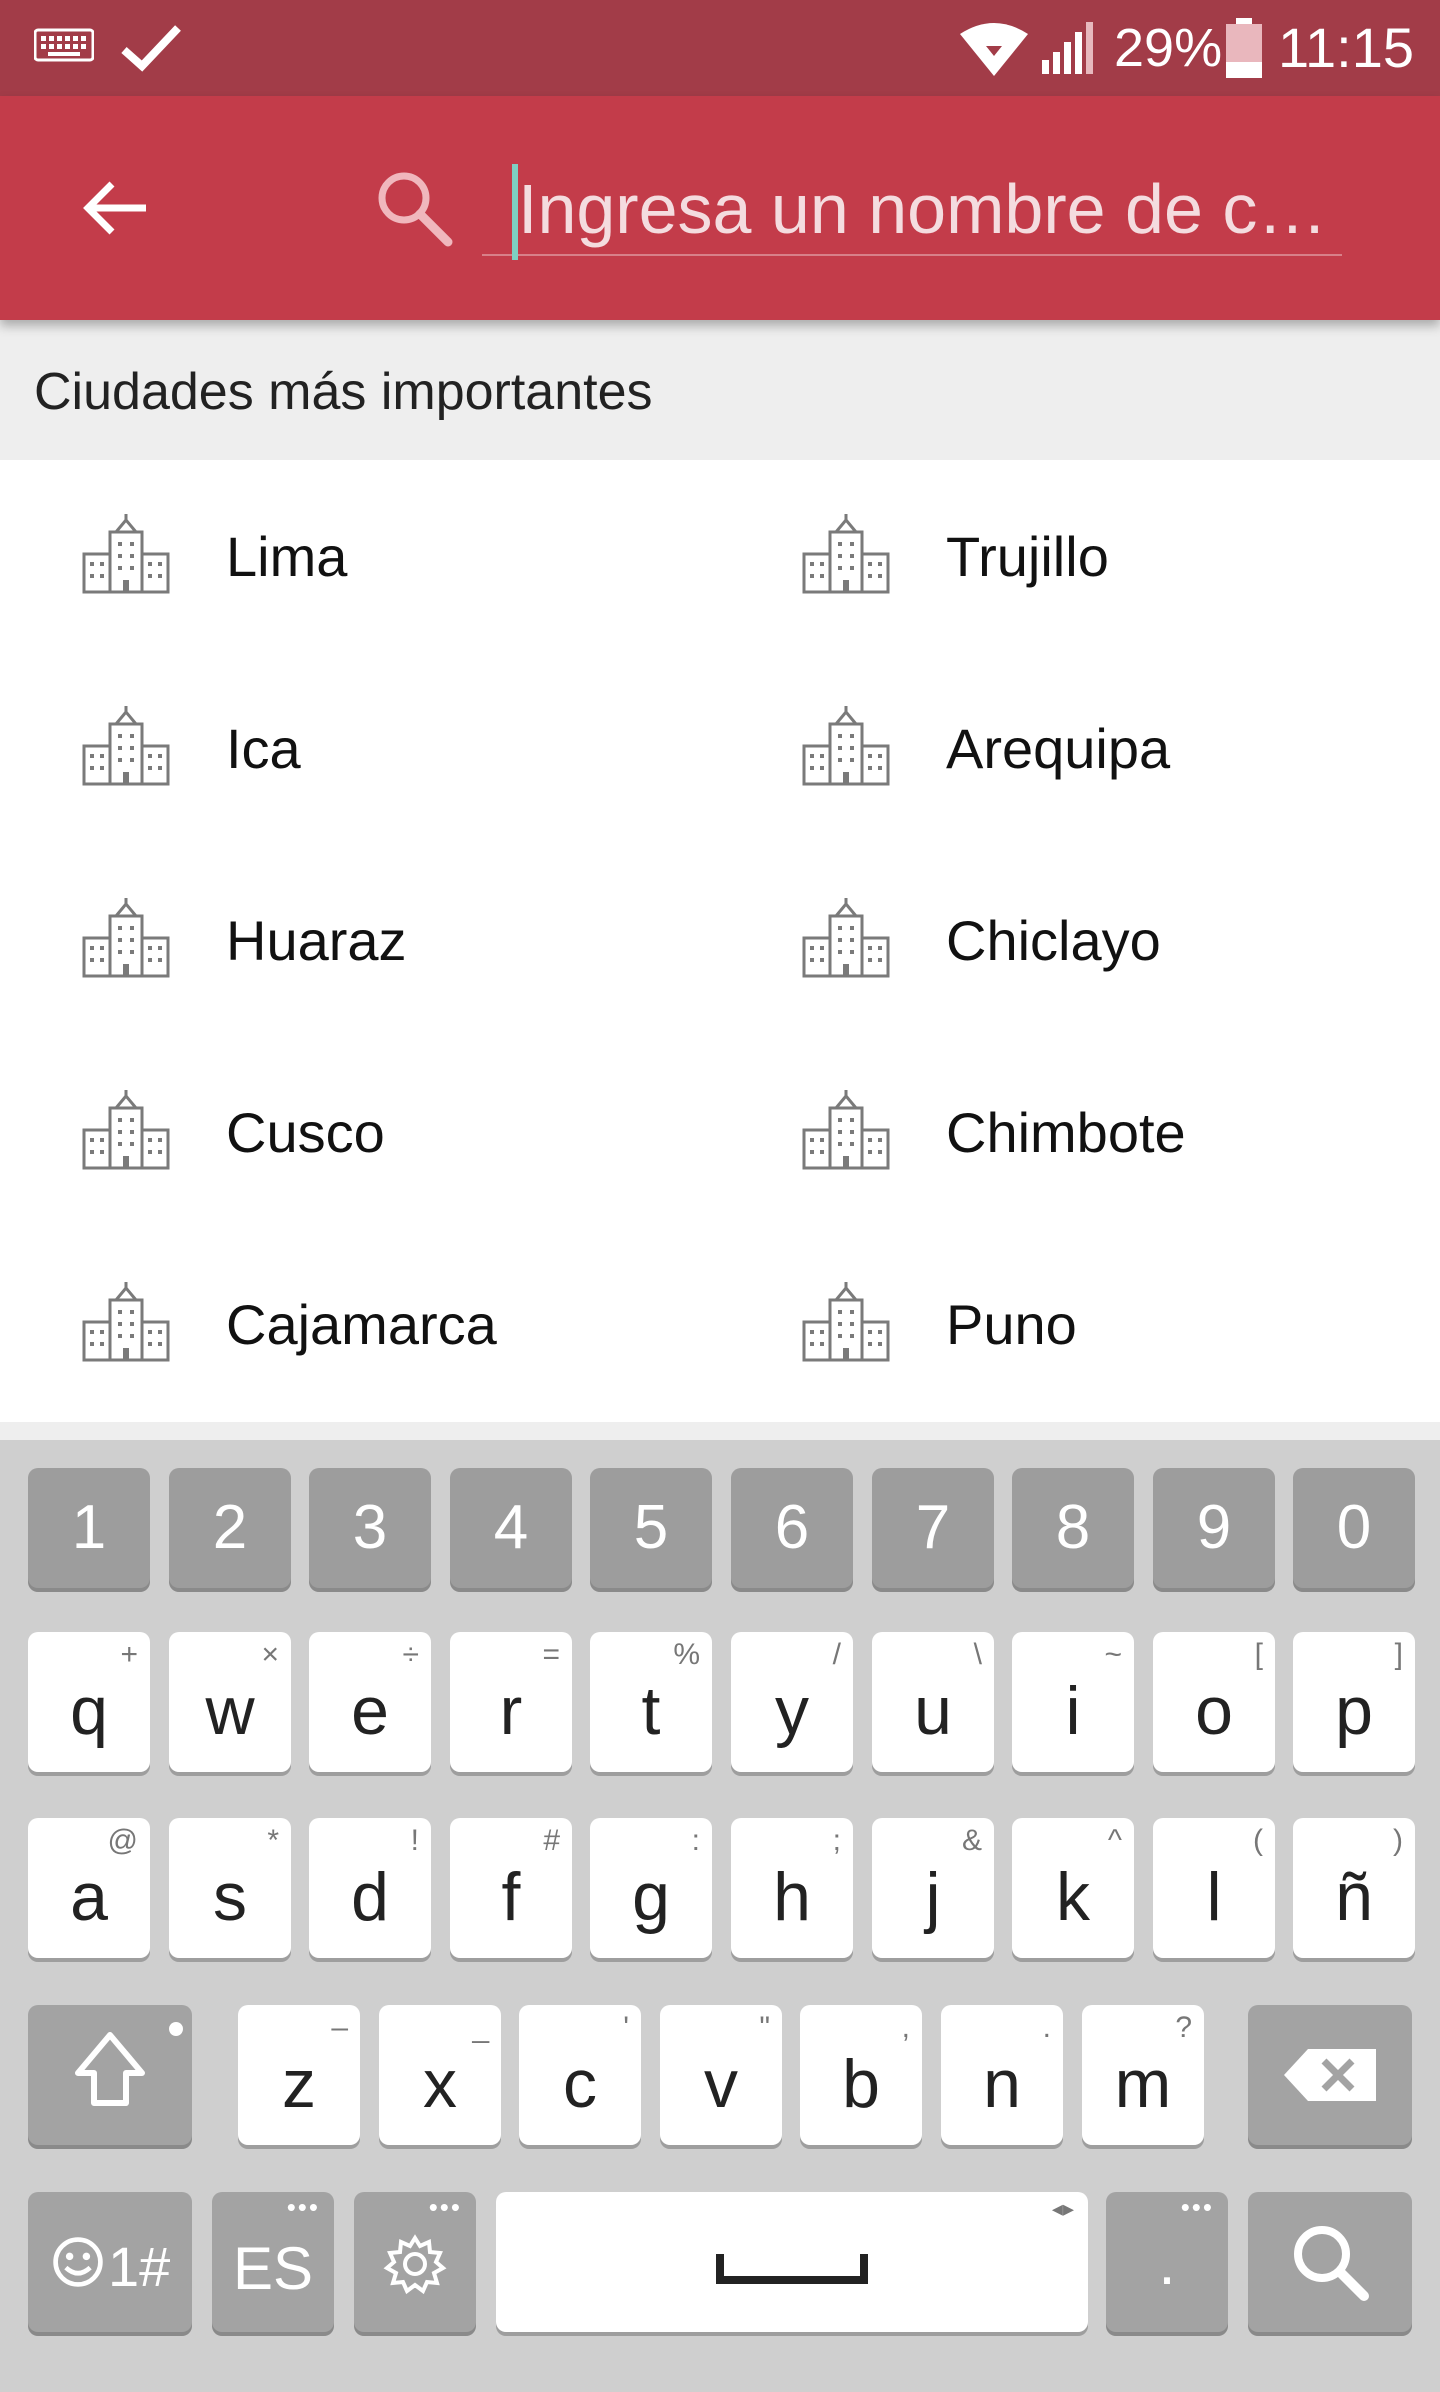 The image size is (1440, 2392). Describe the element at coordinates (89, 1702) in the screenshot. I see `letter-key: + q` at that location.